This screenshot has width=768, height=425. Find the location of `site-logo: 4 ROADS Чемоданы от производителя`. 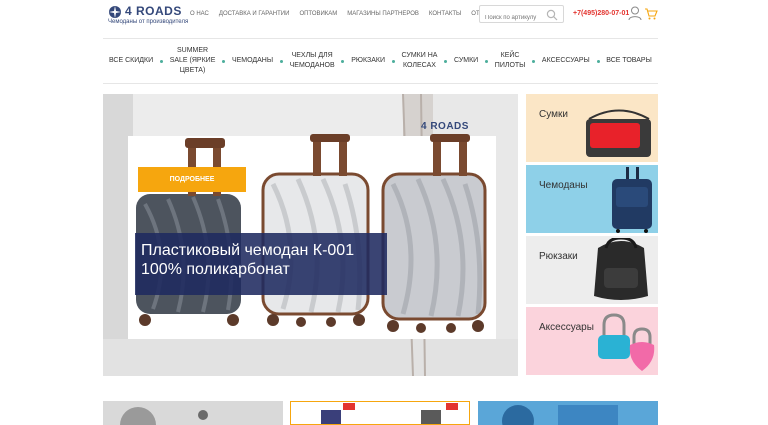

site-logo: 4 ROADS Чемоданы от производителя is located at coordinates (148, 17).